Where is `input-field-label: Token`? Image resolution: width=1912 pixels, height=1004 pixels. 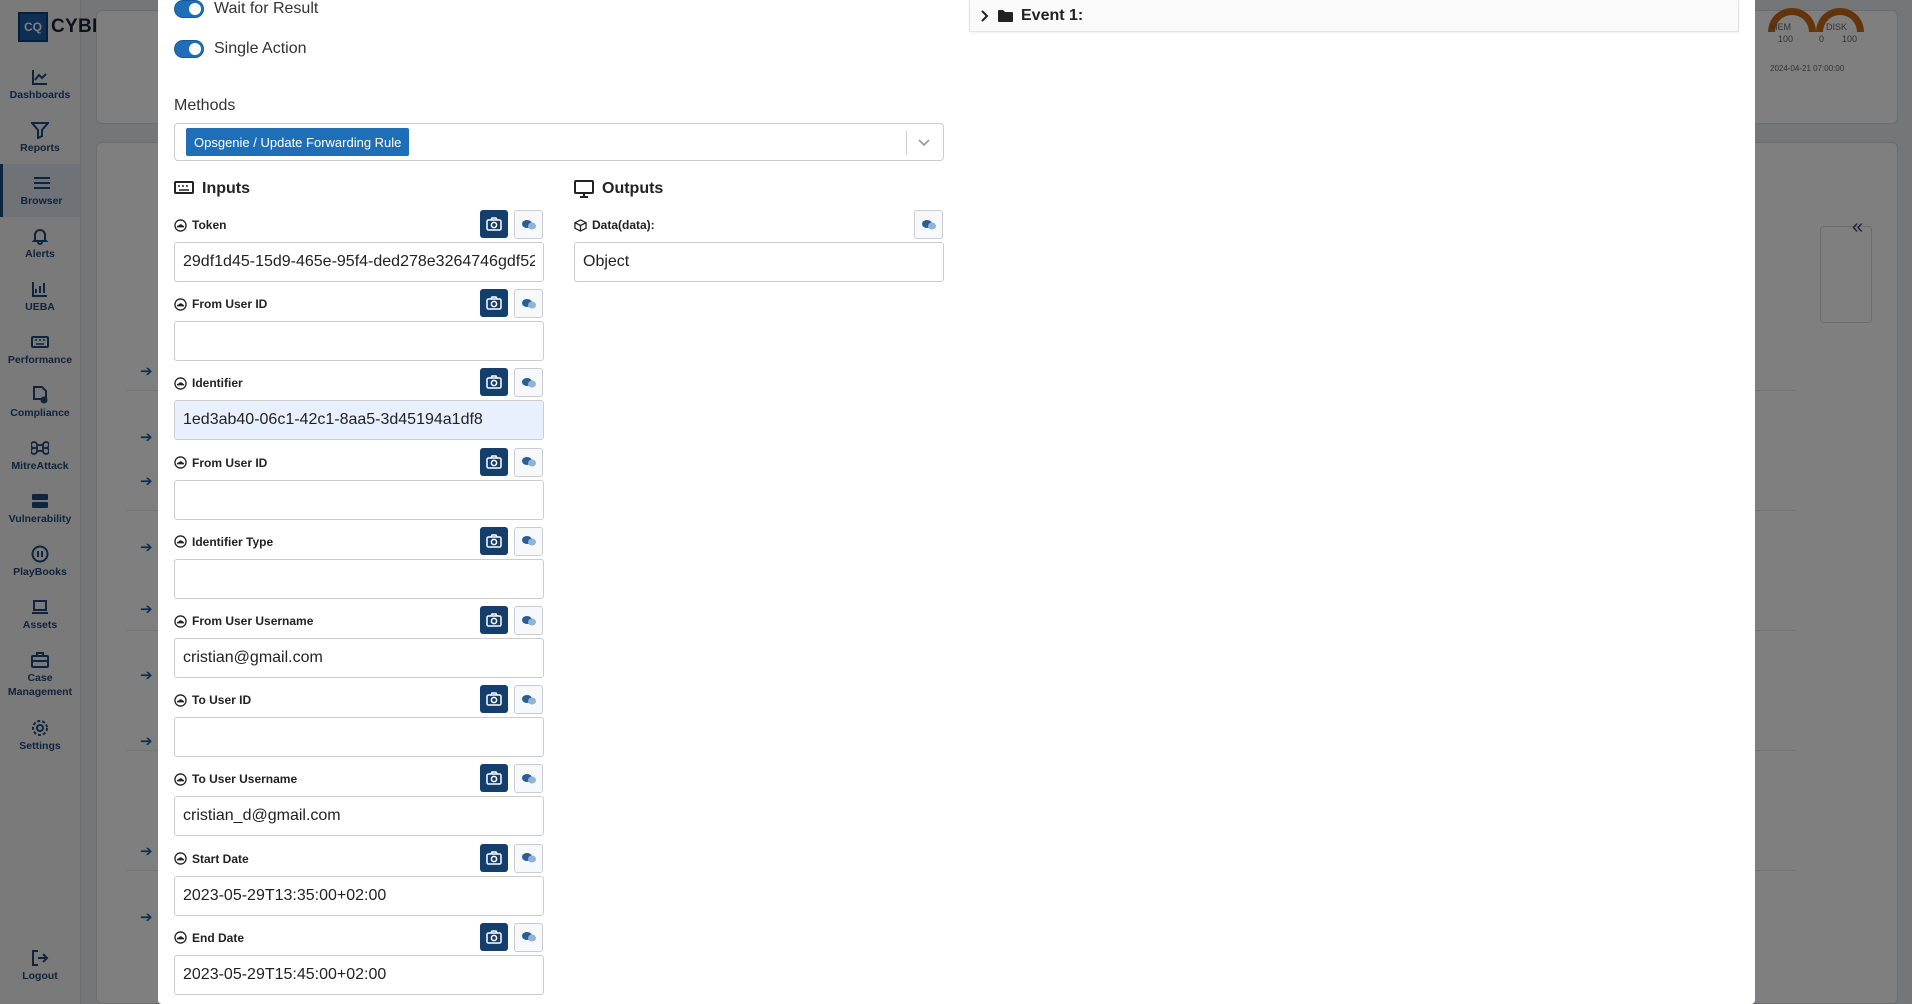 input-field-label: Token is located at coordinates (200, 225).